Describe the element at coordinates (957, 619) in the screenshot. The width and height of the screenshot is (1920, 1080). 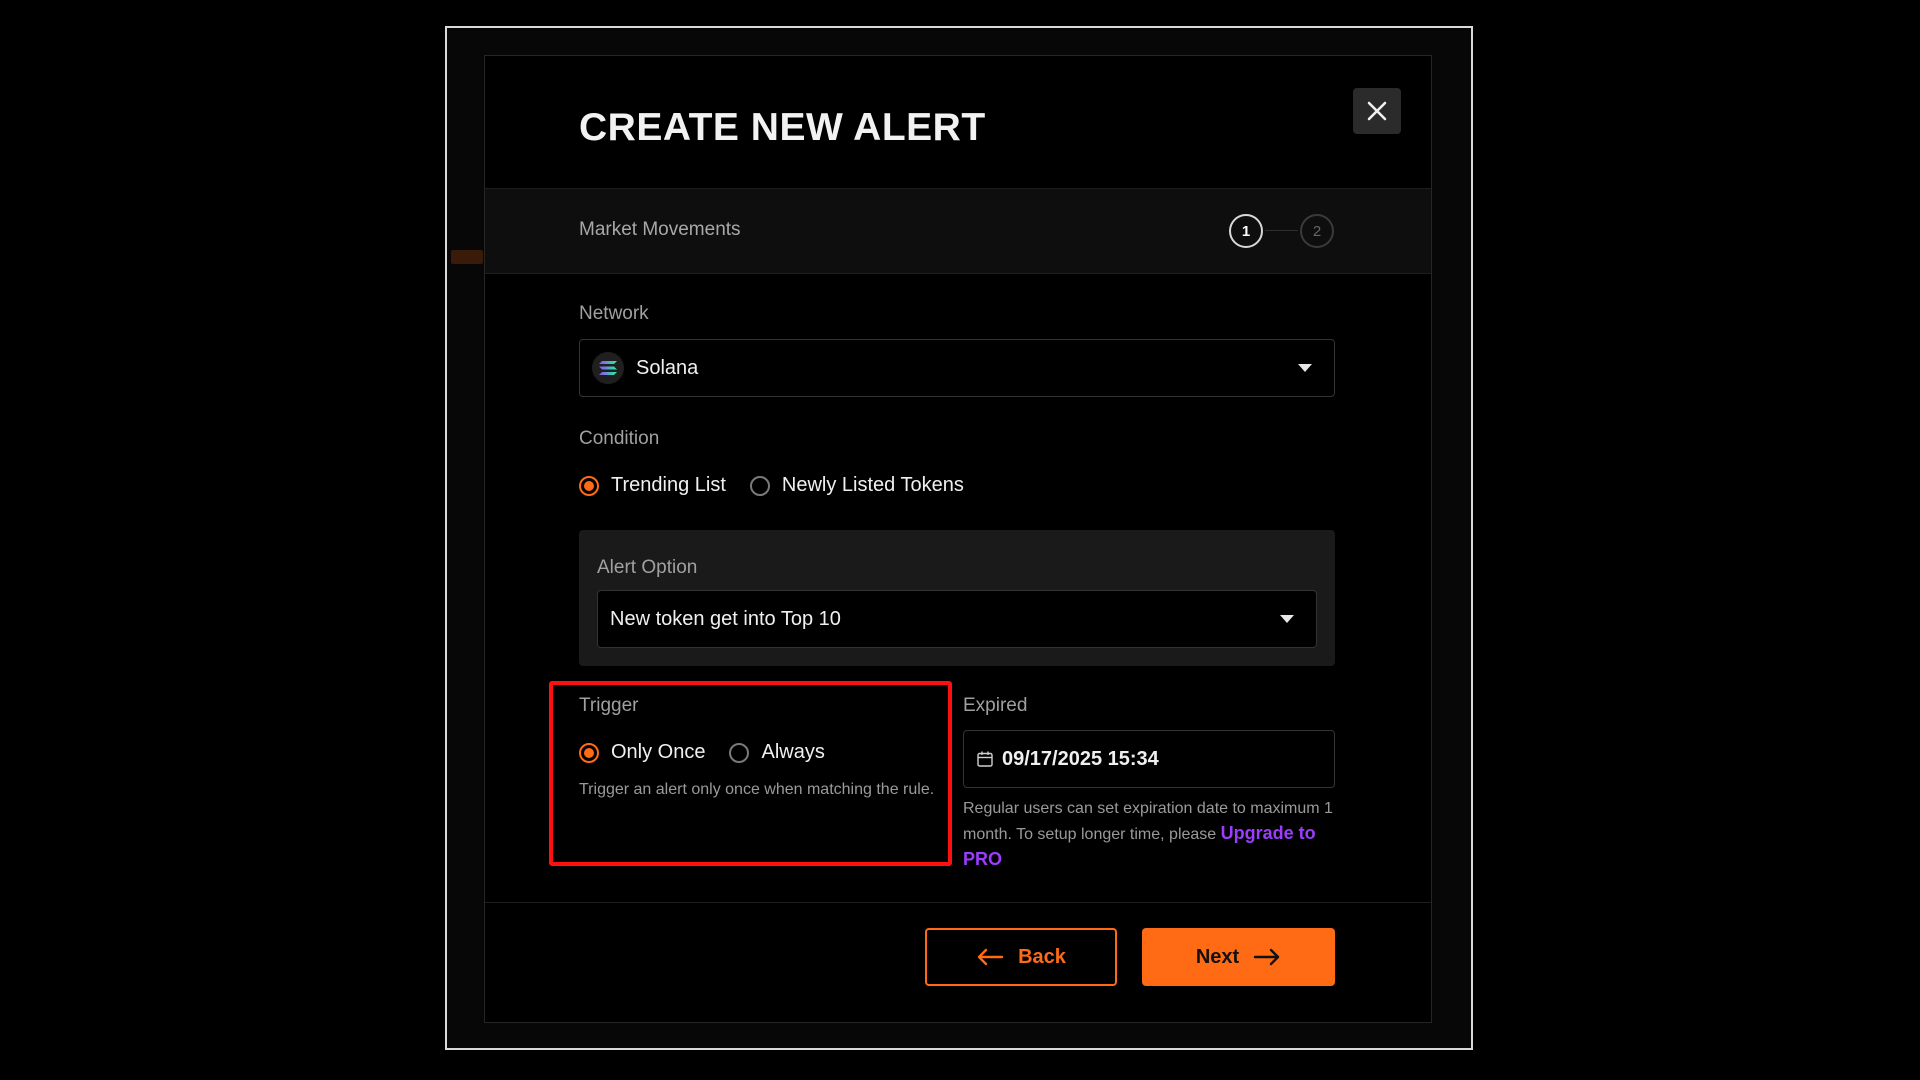
I see `alert-option-select: New token get into Top 10` at that location.